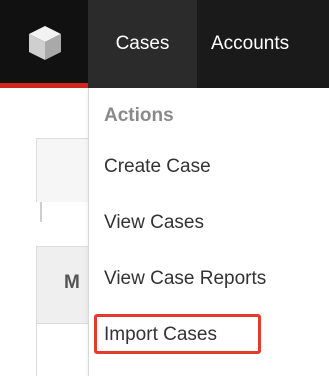 This screenshot has height=376, width=329. I want to click on background-divider, so click(41, 212).